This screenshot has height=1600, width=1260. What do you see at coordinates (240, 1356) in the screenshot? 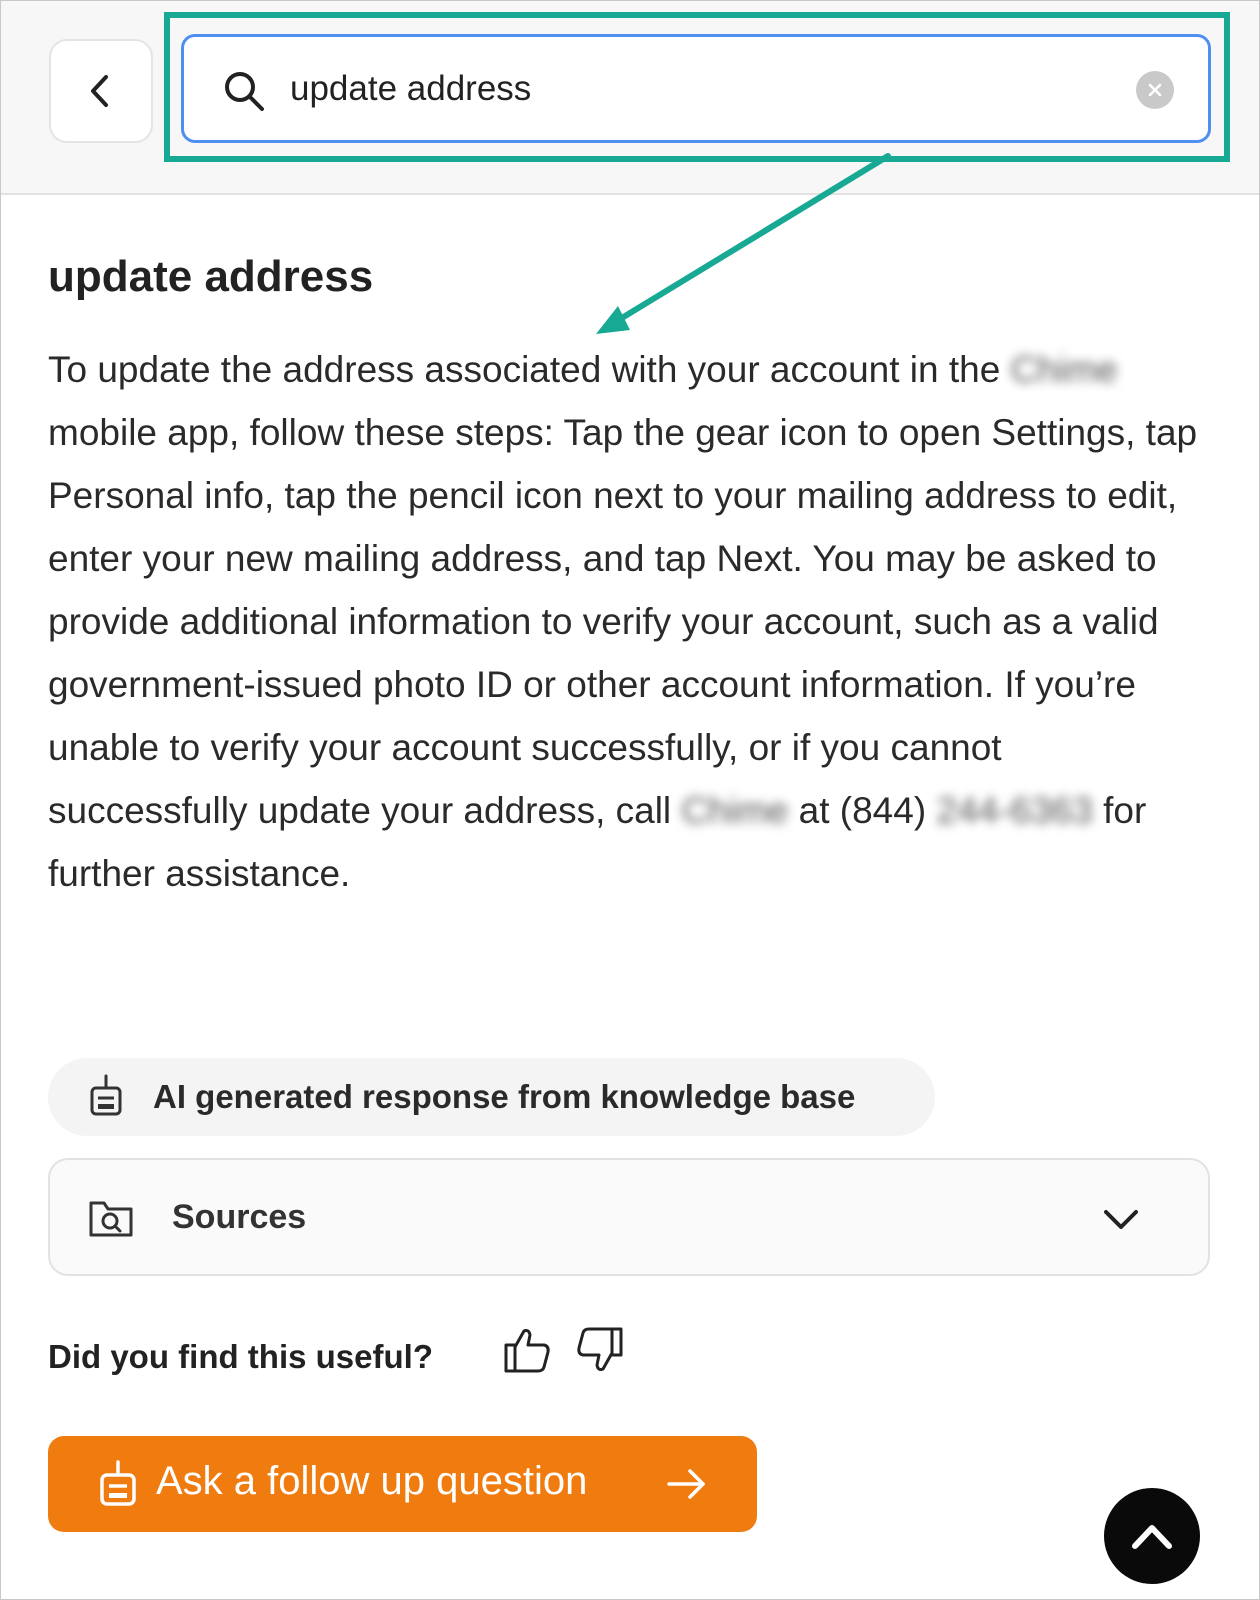
I see `feedback-question: Did you find this useful?` at bounding box center [240, 1356].